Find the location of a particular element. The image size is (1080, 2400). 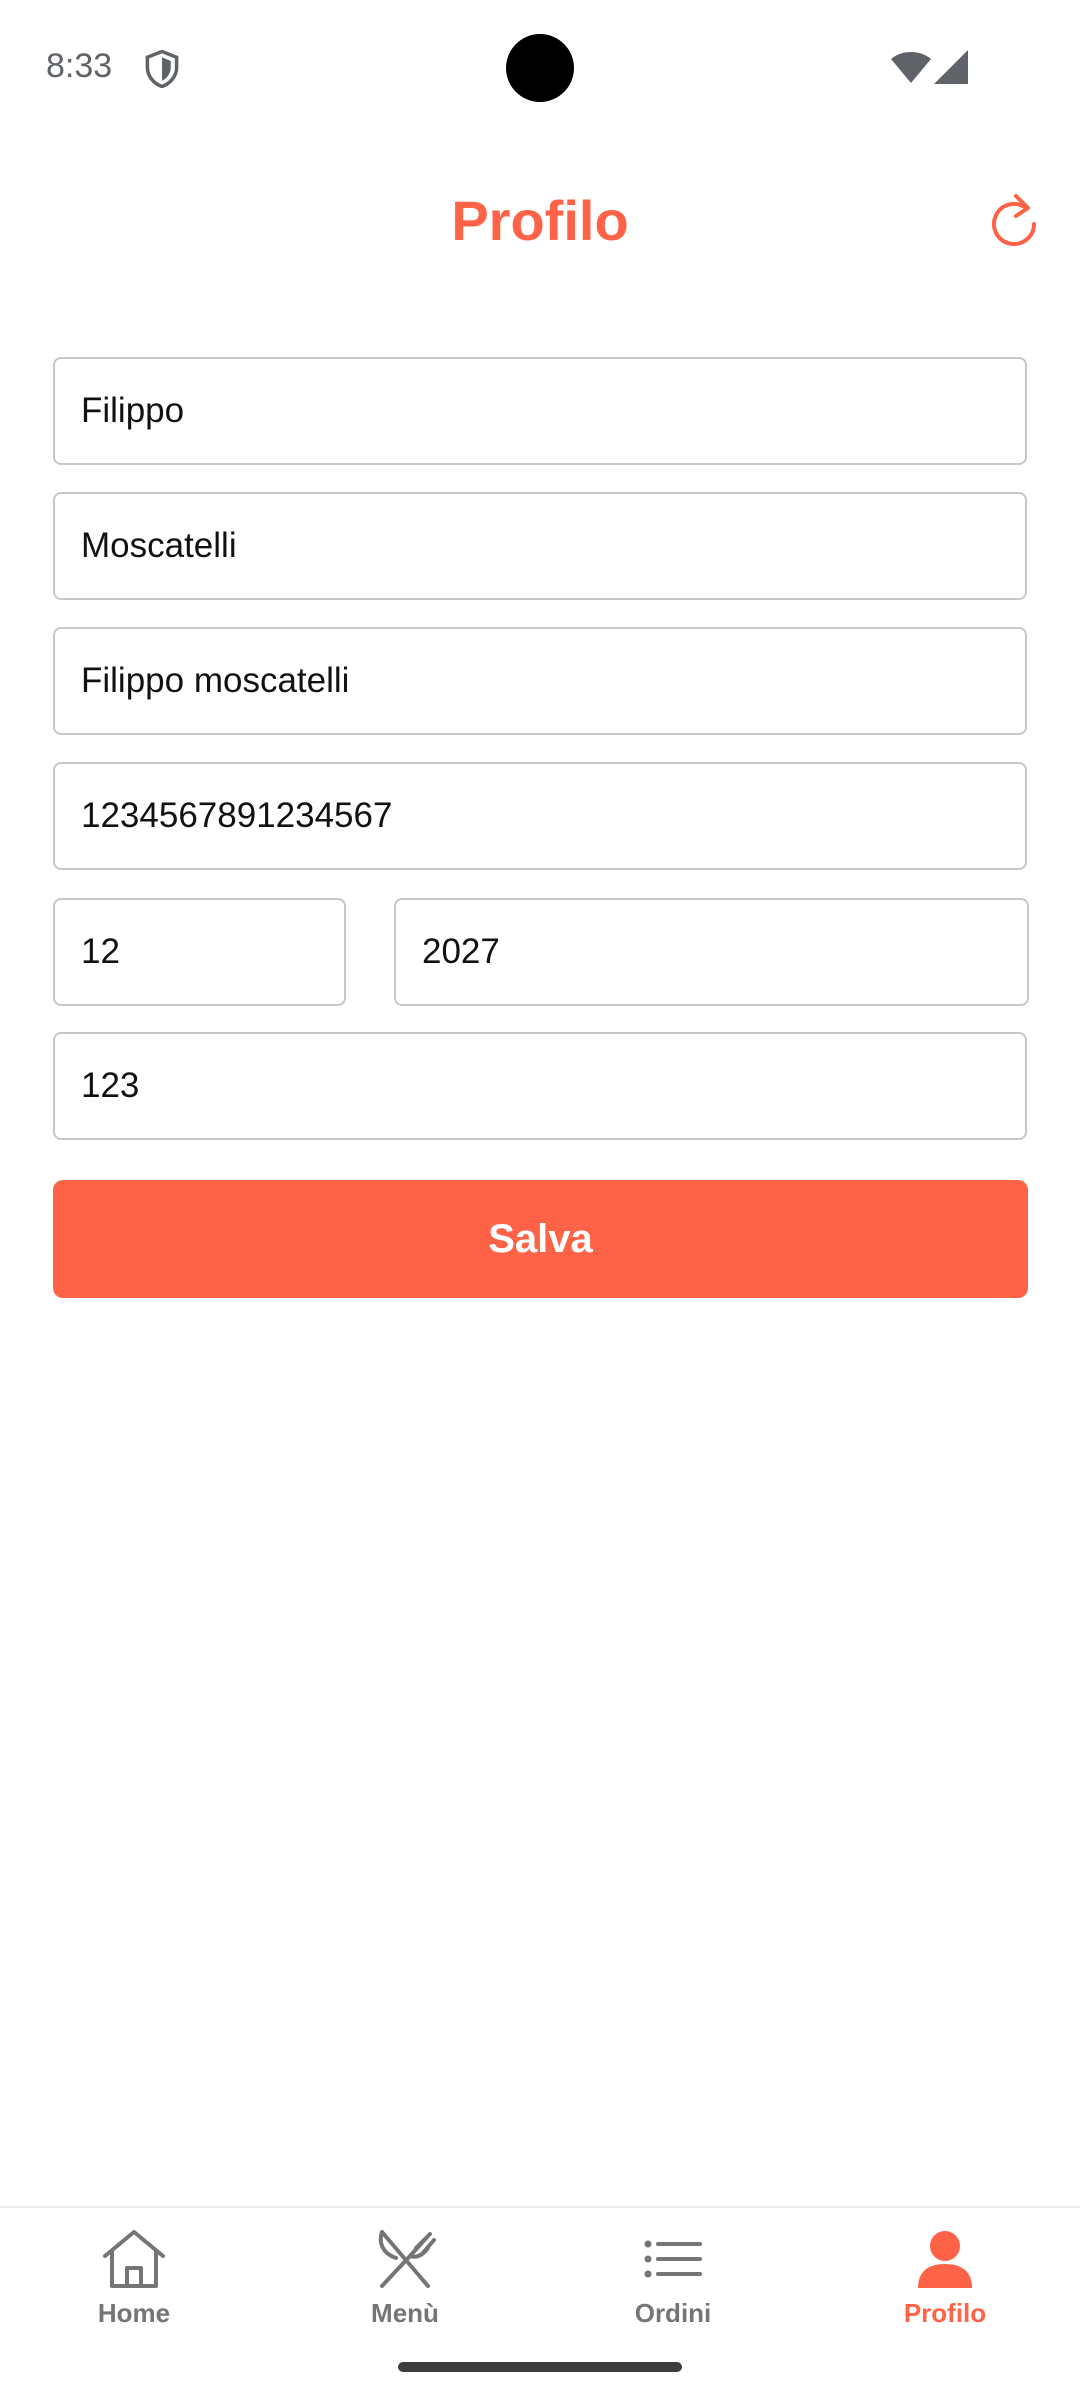

wifi-icon is located at coordinates (911, 67).